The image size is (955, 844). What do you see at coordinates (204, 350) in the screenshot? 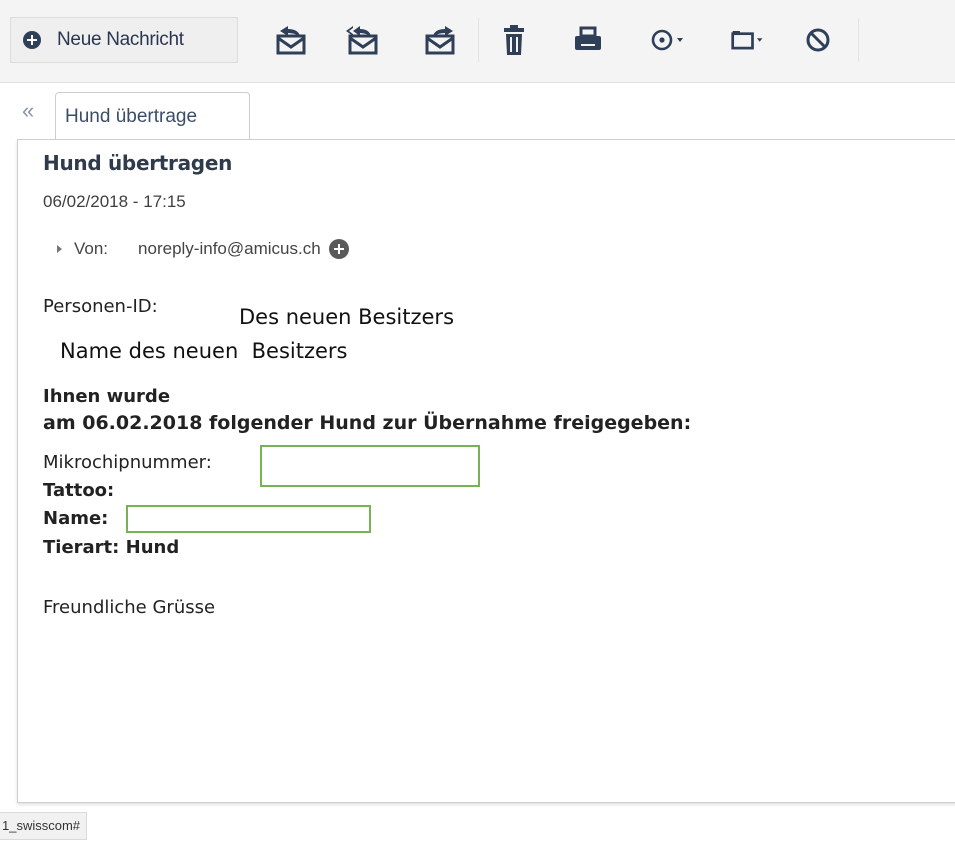
I see `annotation-owner-name: Name des neuen Besitzers` at bounding box center [204, 350].